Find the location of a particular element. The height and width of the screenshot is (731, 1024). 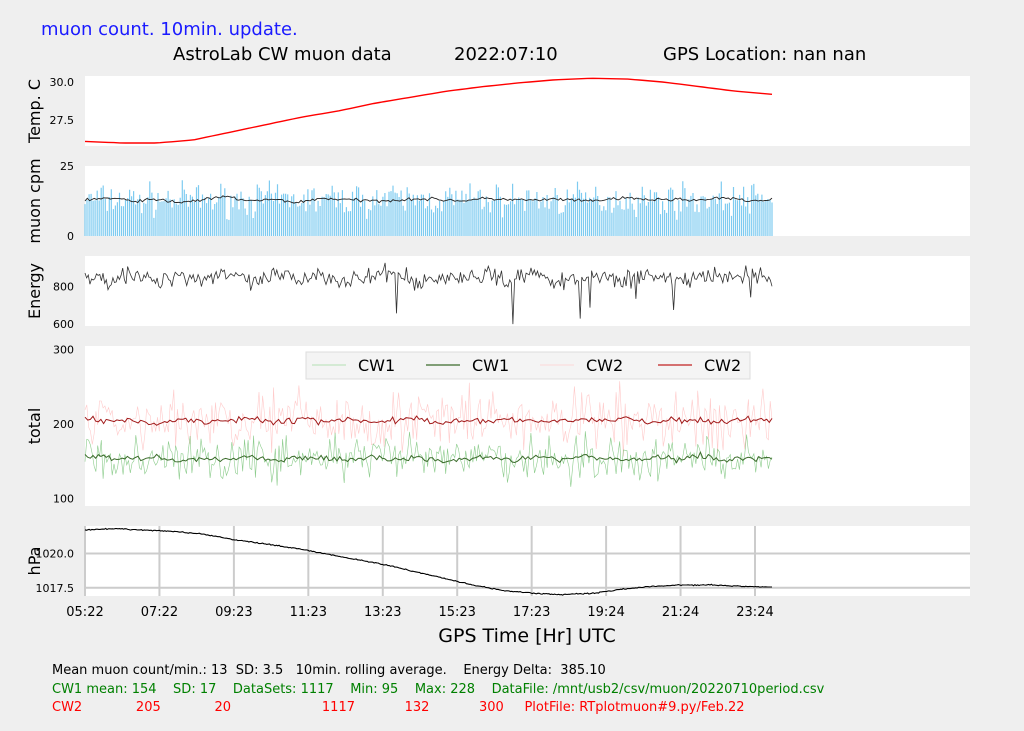

ytick-label: 200 is located at coordinates (63, 424).